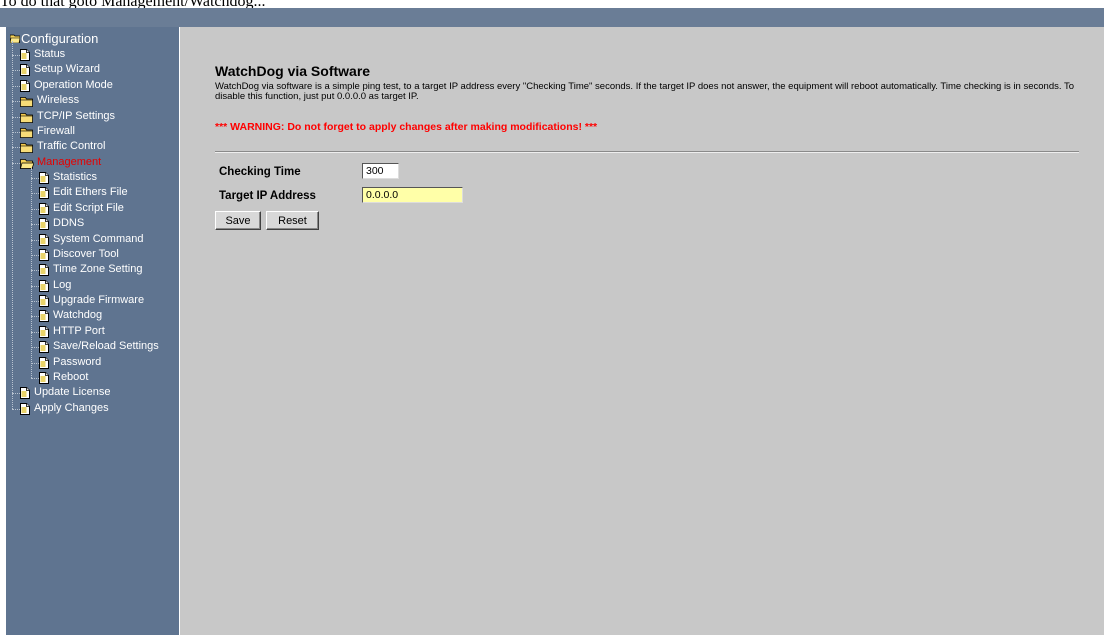 The height and width of the screenshot is (635, 1104). What do you see at coordinates (79, 330) in the screenshot?
I see `sidebar-item-label: HTTP Port` at bounding box center [79, 330].